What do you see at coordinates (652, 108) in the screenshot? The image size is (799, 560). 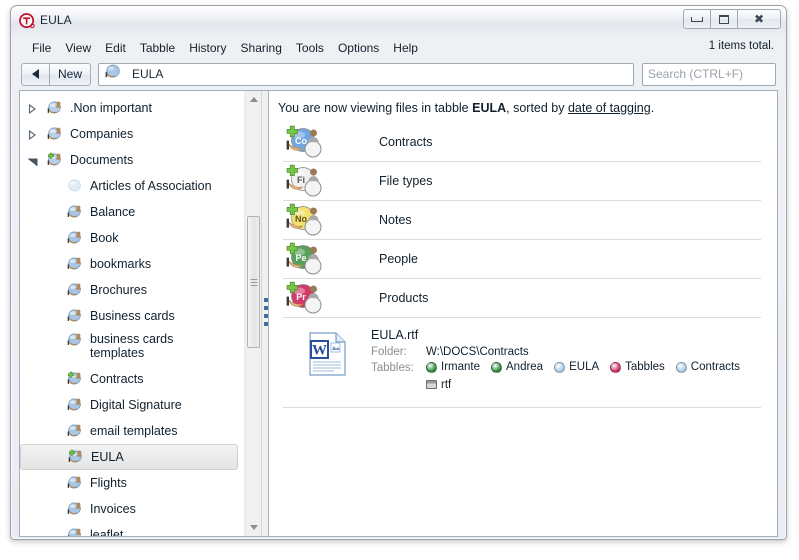 I see `view-description-suffix: .` at bounding box center [652, 108].